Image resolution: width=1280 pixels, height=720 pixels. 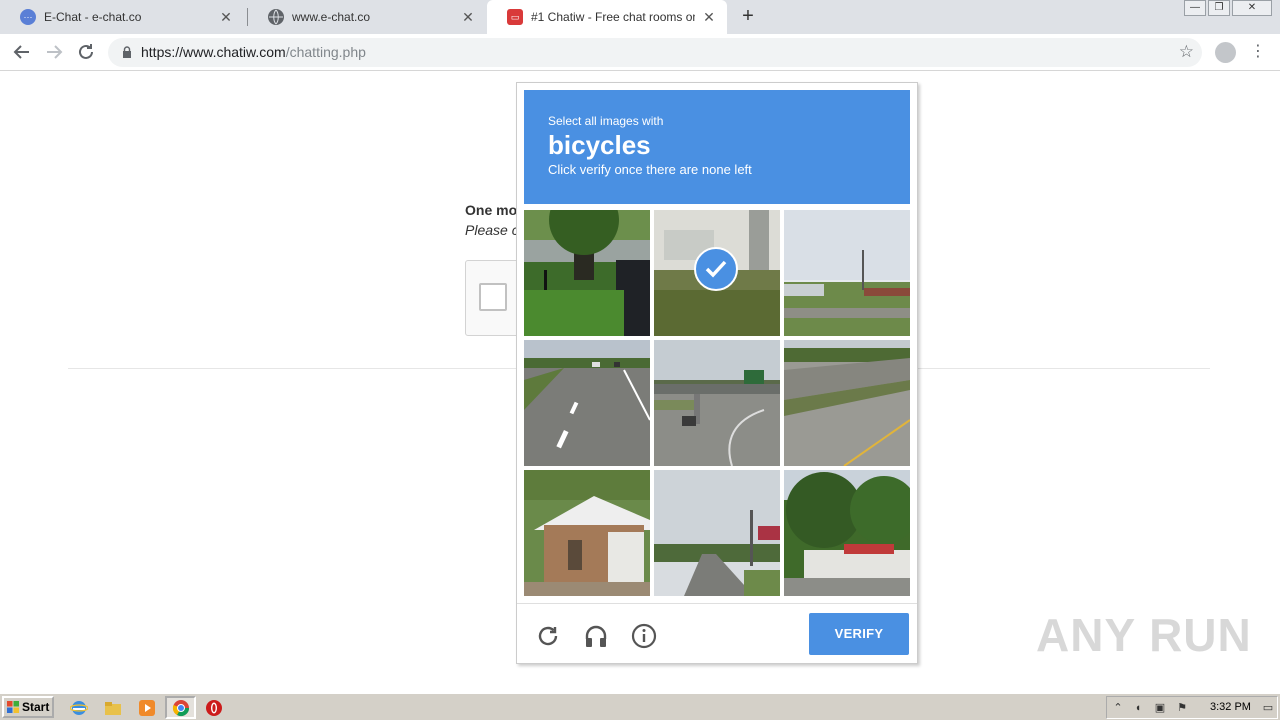 I want to click on lock-icon, so click(x=127, y=52).